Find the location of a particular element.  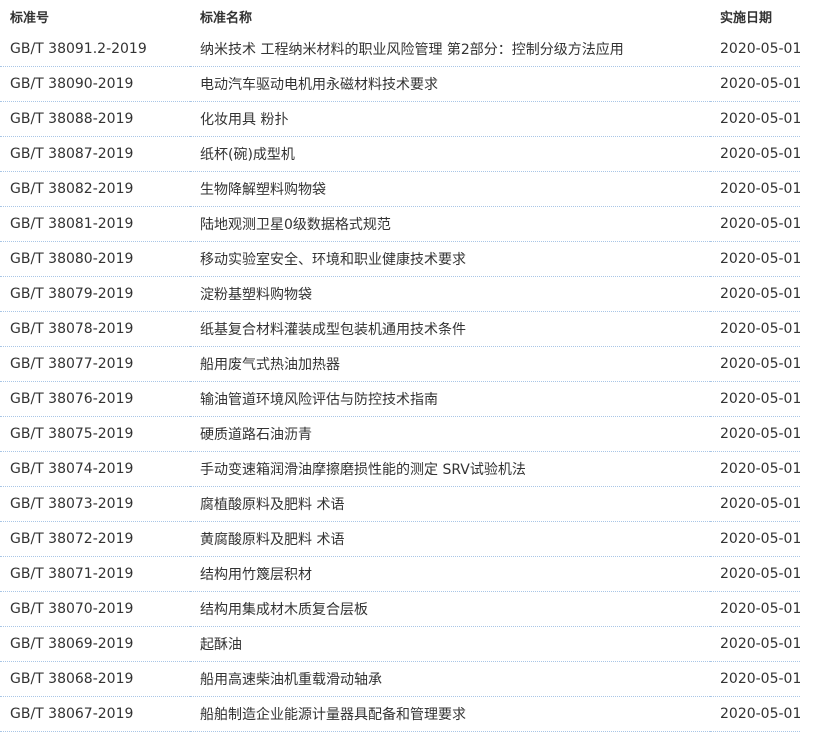

standard-code-cell: GB/T 38068-2019 is located at coordinates (95, 679).